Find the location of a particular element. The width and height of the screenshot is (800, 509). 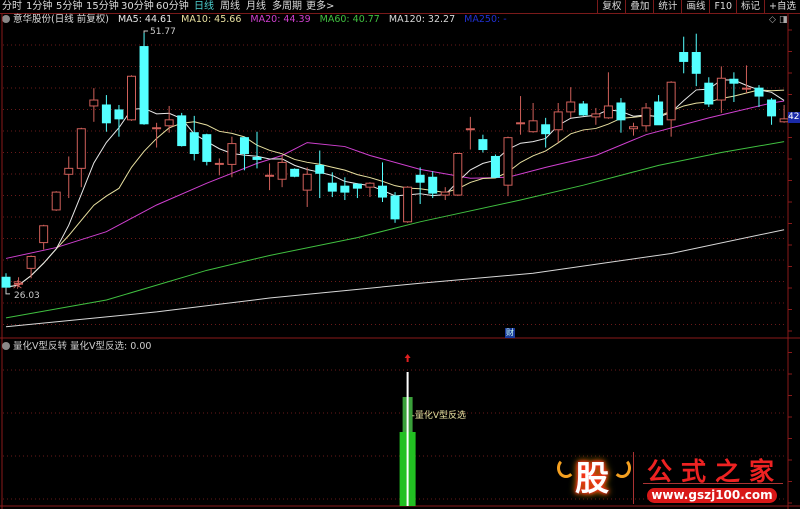

watermark-logo: 股 公式之家 www.gszj100.com is located at coordinates (671, 478).